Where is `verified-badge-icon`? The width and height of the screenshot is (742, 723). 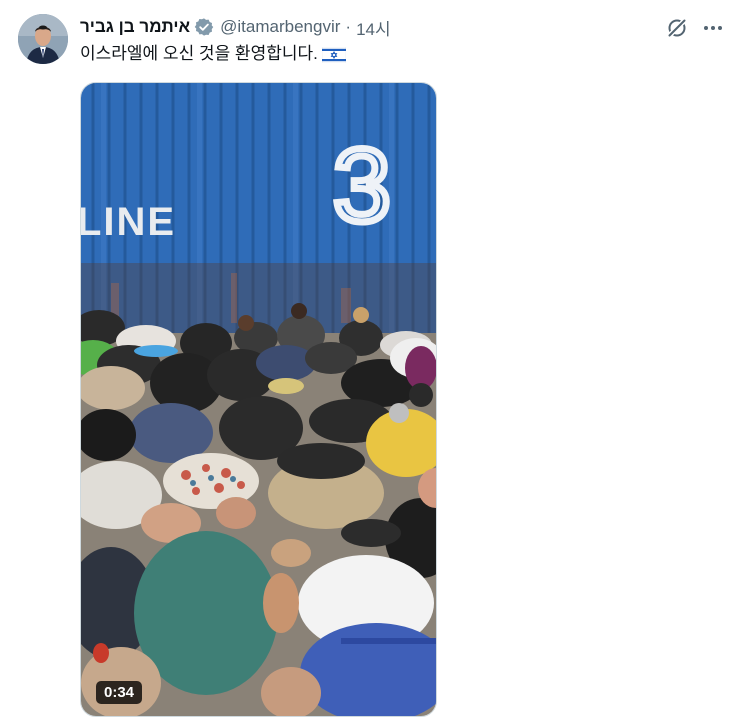
verified-badge-icon is located at coordinates (204, 27).